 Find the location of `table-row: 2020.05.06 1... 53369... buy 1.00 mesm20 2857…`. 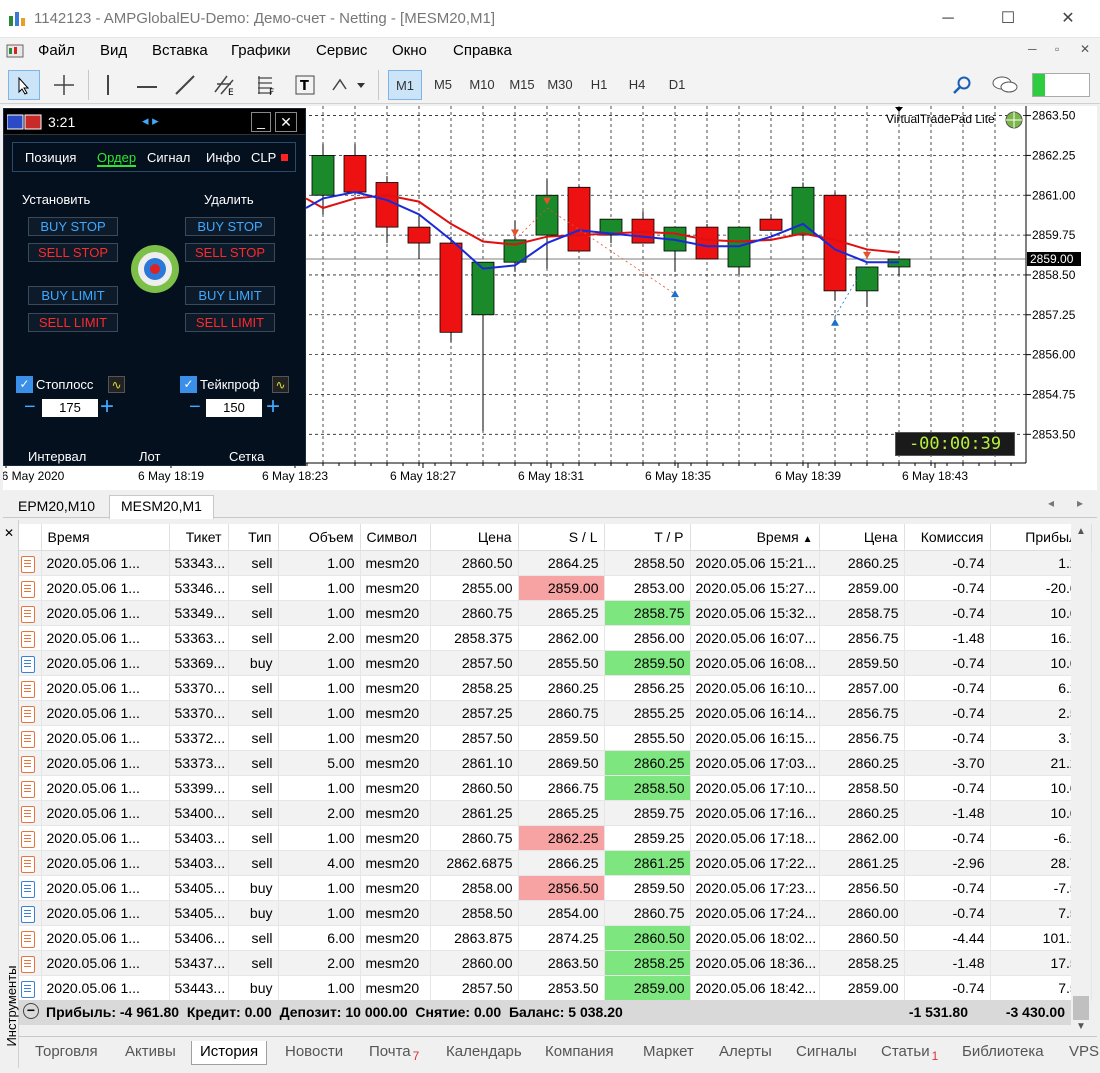

table-row: 2020.05.06 1... 53369... buy 1.00 mesm20 2857… is located at coordinates (555, 663).